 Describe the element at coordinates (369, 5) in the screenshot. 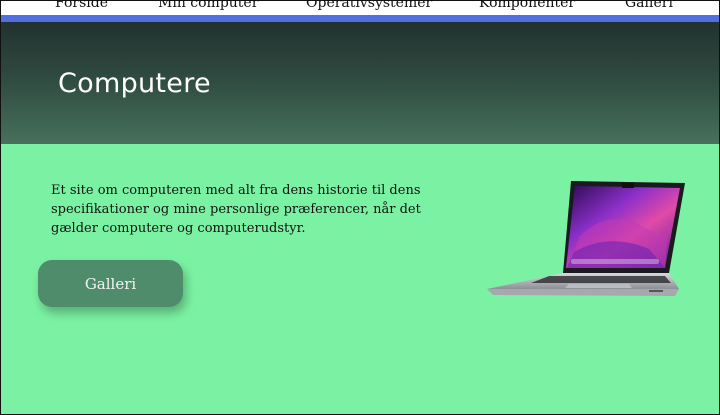

I see `nav-item-operativsystemer: Operativsystemer` at that location.